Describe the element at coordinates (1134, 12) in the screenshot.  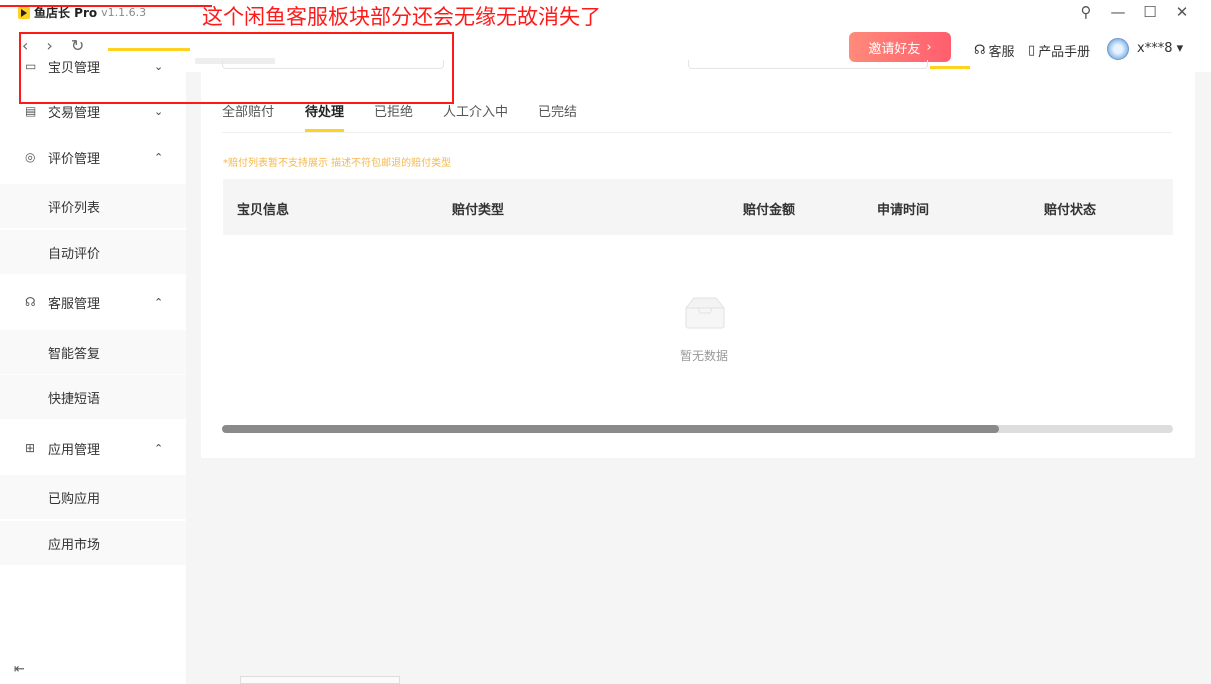
I see `window-controls: ⚲ — ☐ ✕` at that location.